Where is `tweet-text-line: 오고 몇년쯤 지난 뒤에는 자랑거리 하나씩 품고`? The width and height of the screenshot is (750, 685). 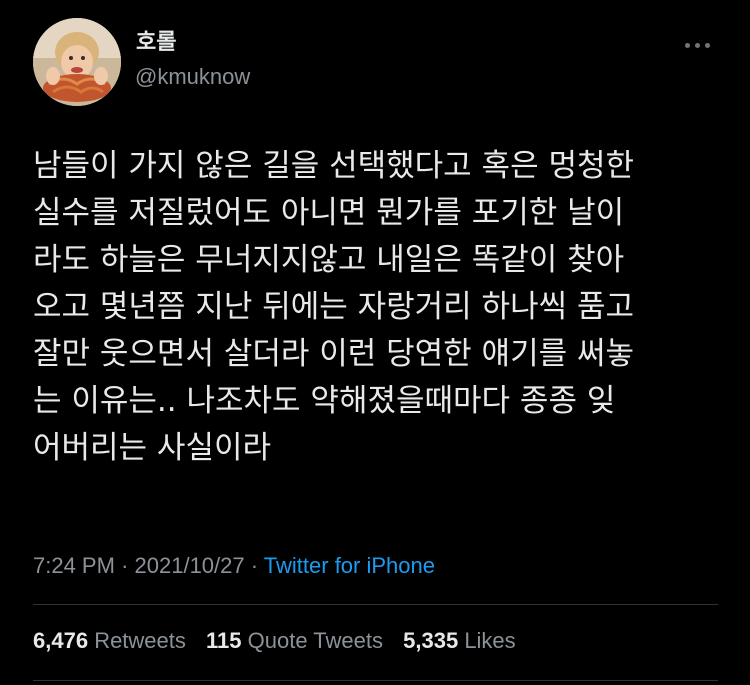
tweet-text-line: 오고 몇년쯤 지난 뒤에는 자랑거리 하나씩 품고 is located at coordinates (334, 307).